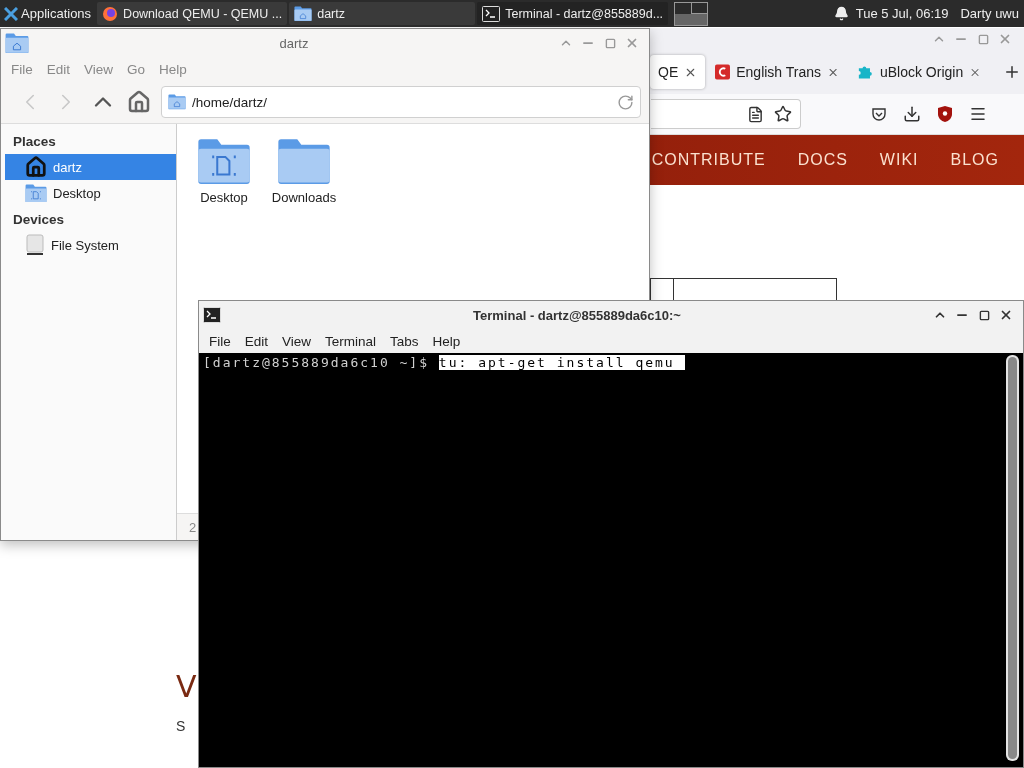 The image size is (1024, 768). What do you see at coordinates (48, 13) in the screenshot?
I see `applications-menu: Applications` at bounding box center [48, 13].